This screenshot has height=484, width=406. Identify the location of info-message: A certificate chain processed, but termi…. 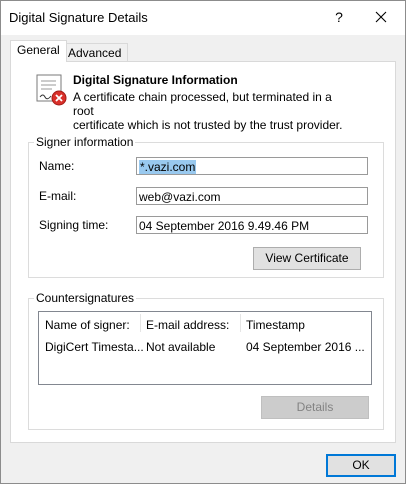
(213, 111).